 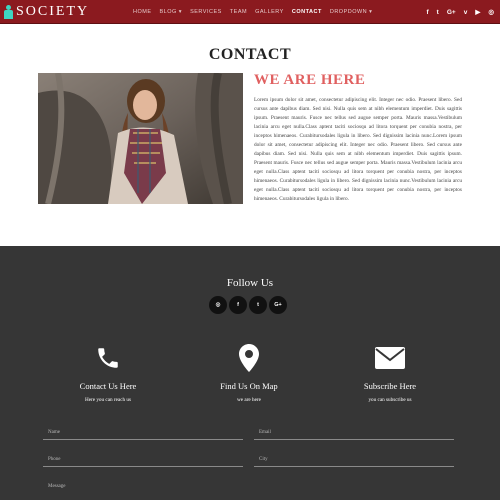 I want to click on brand-logo: SOCIETY, so click(x=46, y=12).